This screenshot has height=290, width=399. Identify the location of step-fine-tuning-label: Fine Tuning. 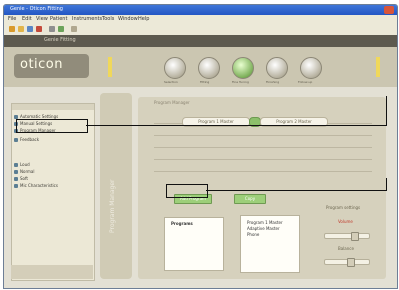
(240, 82).